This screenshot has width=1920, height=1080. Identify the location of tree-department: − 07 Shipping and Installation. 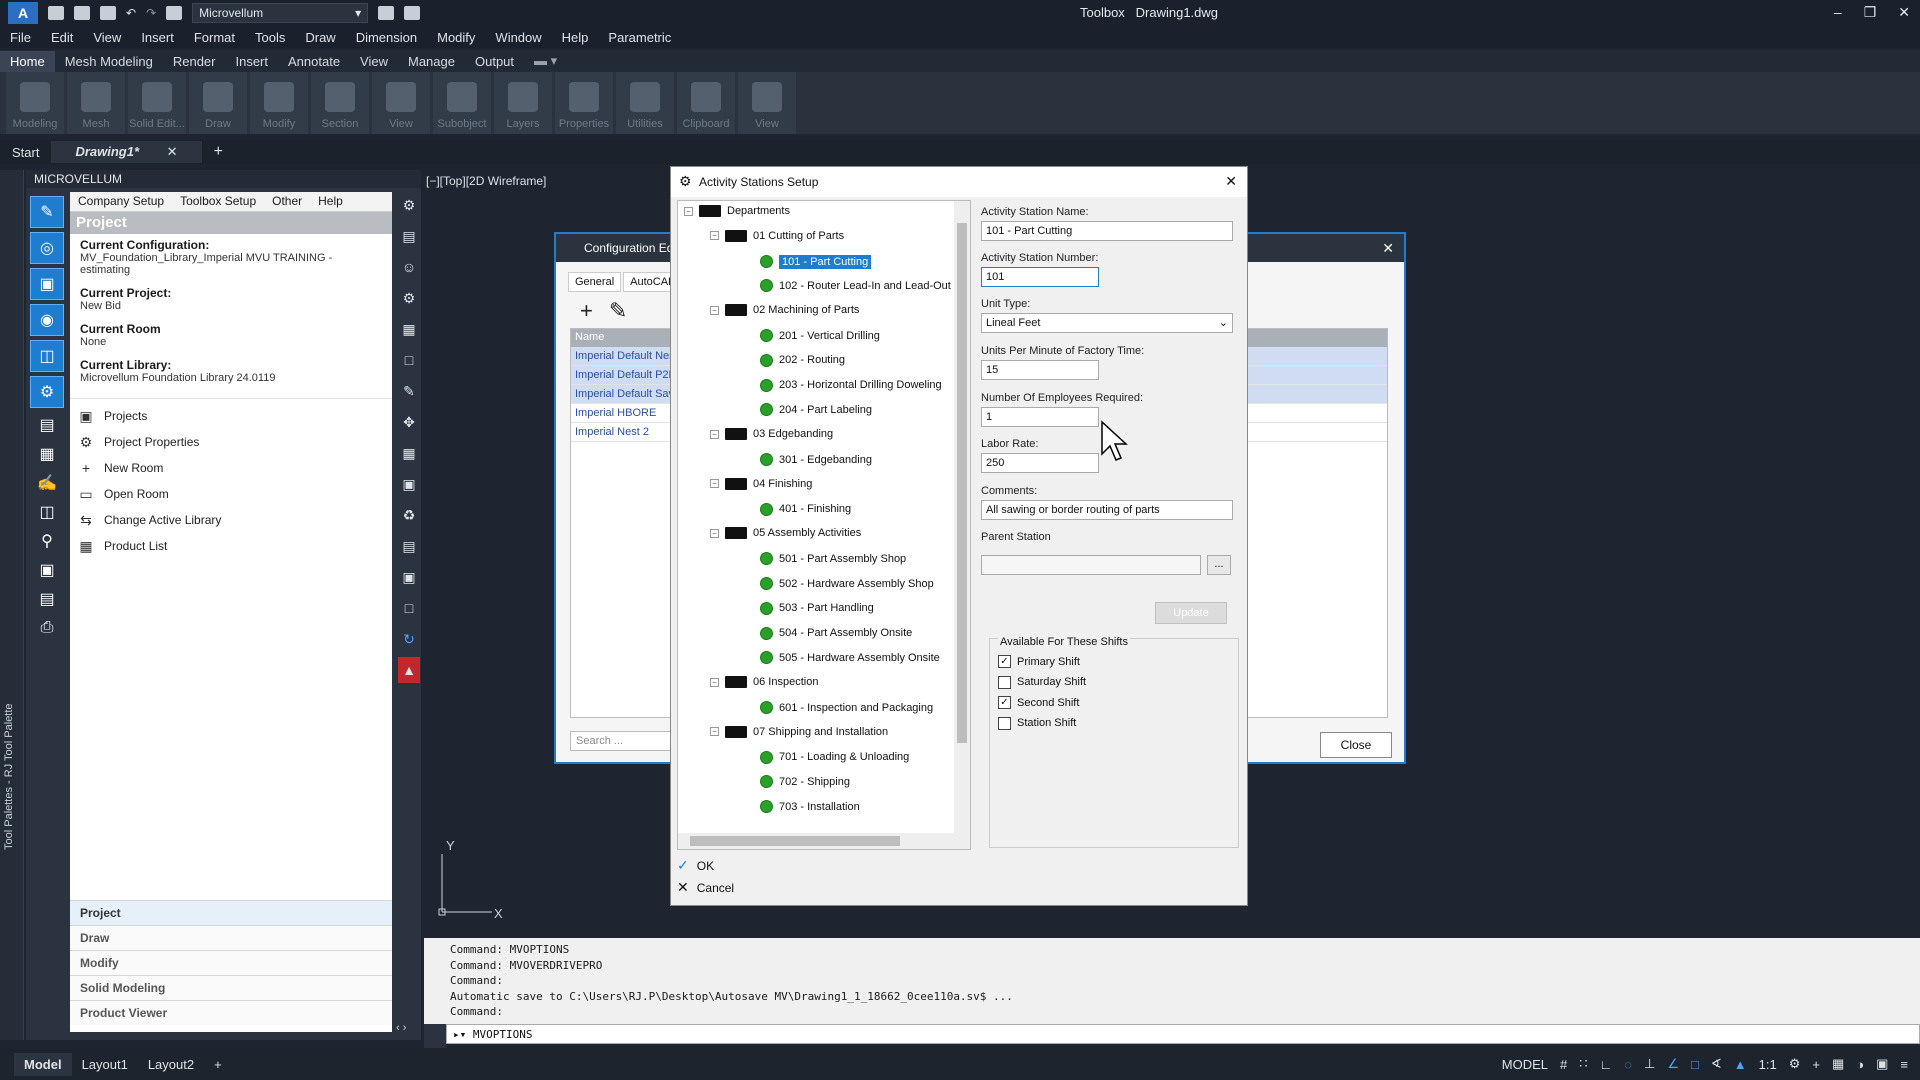
(799, 731).